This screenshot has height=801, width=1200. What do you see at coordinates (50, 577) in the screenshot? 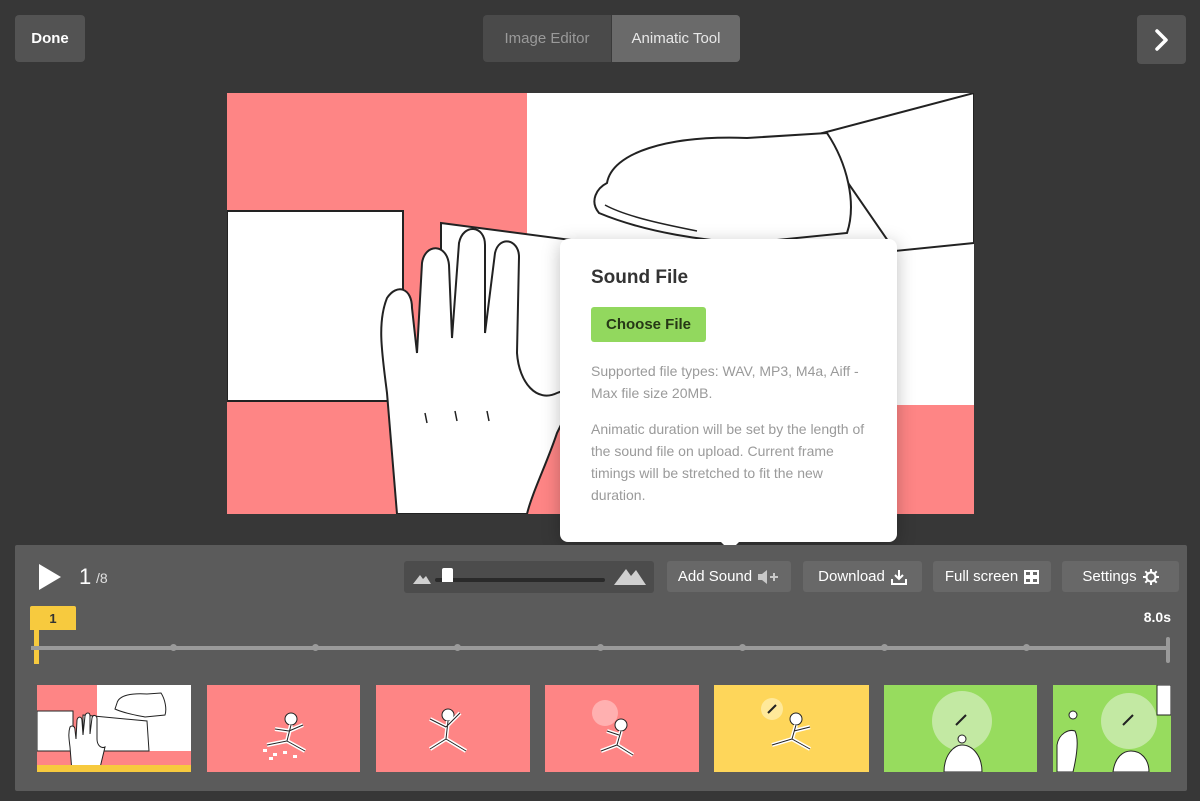
I see `play-icon` at bounding box center [50, 577].